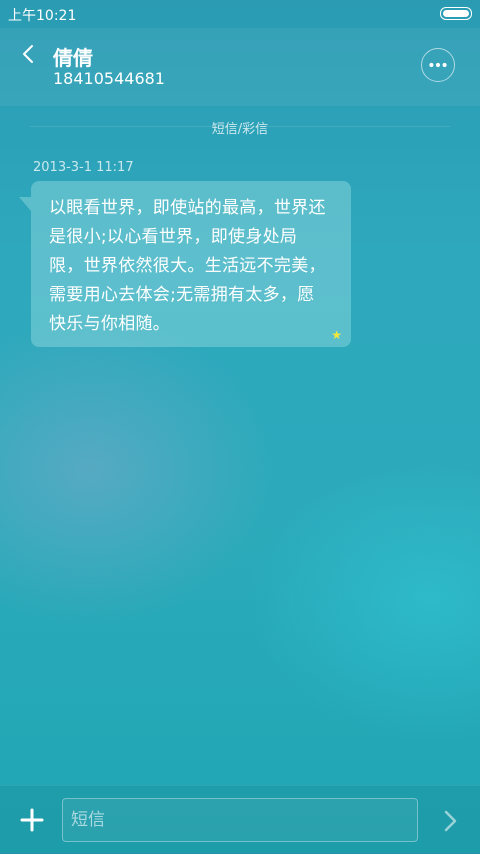  I want to click on chevron-right-icon, so click(450, 821).